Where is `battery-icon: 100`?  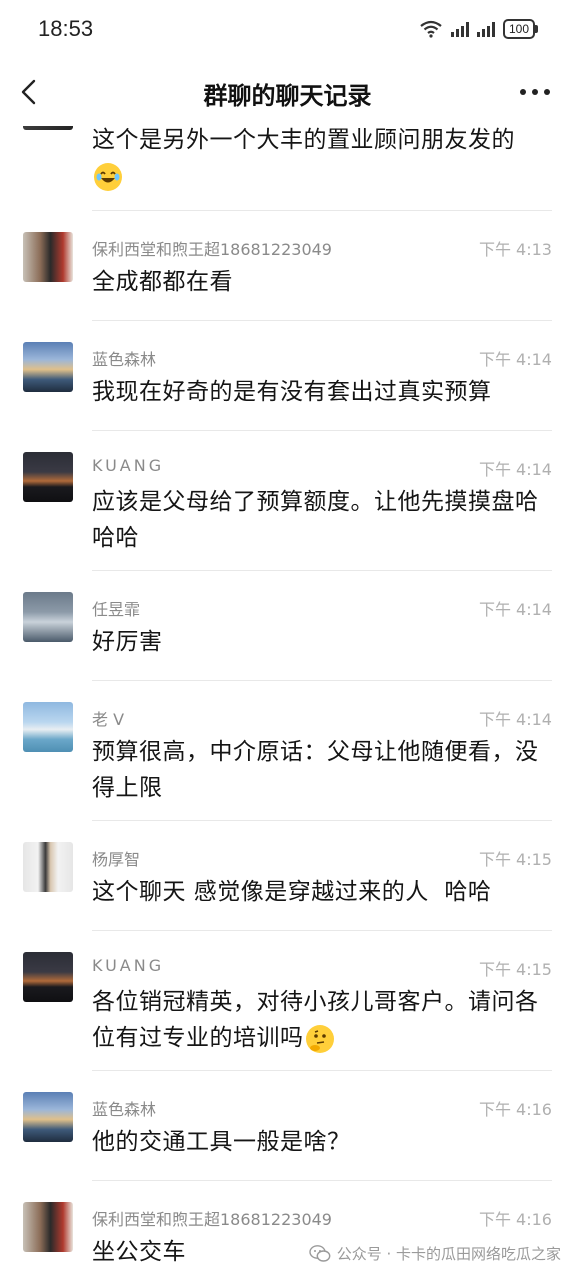
battery-icon: 100 is located at coordinates (520, 29).